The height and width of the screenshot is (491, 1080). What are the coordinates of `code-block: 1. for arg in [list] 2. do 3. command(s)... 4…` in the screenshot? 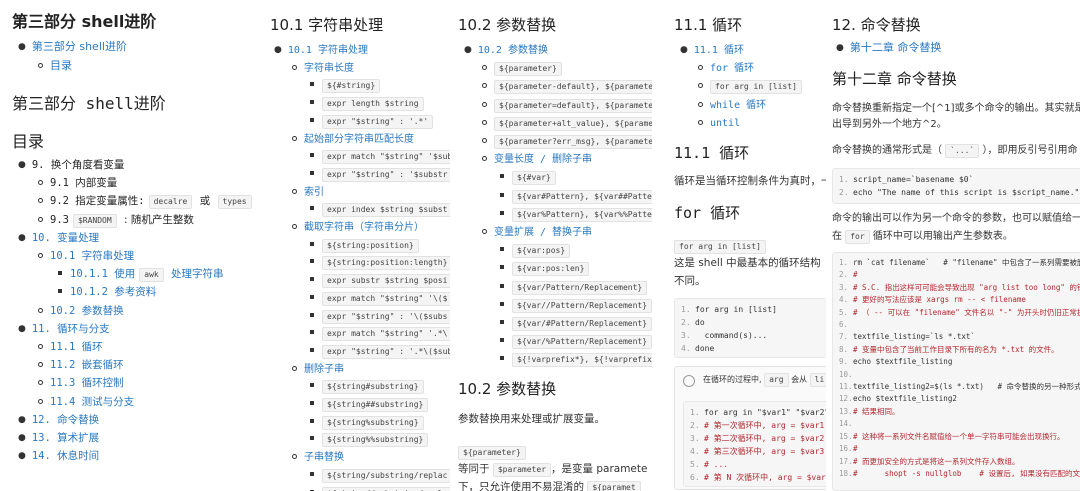 It's located at (750, 328).